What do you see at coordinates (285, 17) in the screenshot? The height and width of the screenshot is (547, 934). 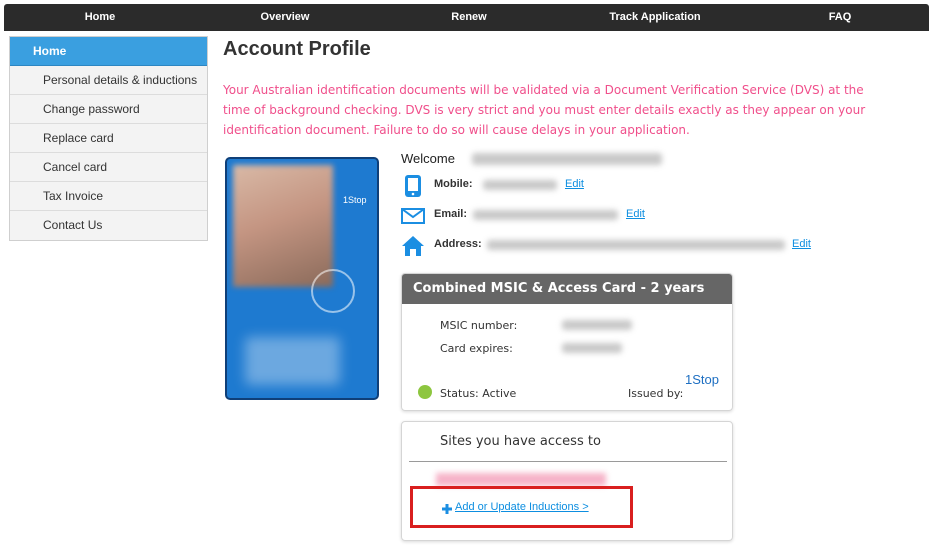 I see `nav-overview: Overview` at bounding box center [285, 17].